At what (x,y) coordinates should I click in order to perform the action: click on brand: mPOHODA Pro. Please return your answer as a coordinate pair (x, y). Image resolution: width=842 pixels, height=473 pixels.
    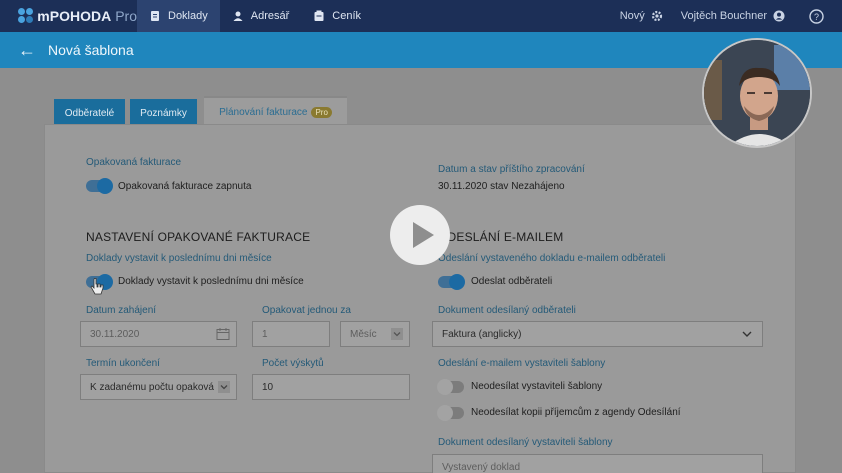
    Looking at the image, I should click on (68, 16).